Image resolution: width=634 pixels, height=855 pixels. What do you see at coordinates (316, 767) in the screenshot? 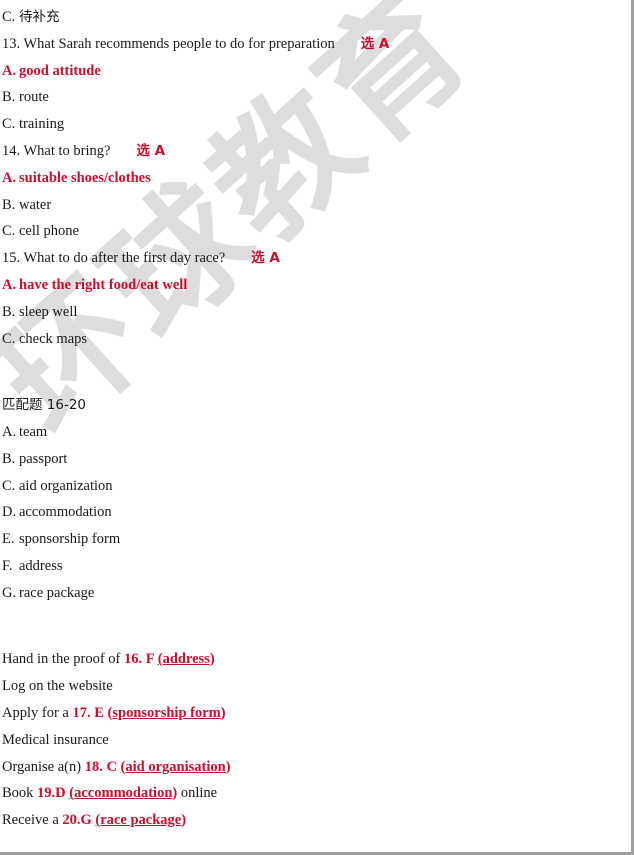
I see `flow-step-18: Organise a(n) 18. C (aid organisation)` at bounding box center [316, 767].